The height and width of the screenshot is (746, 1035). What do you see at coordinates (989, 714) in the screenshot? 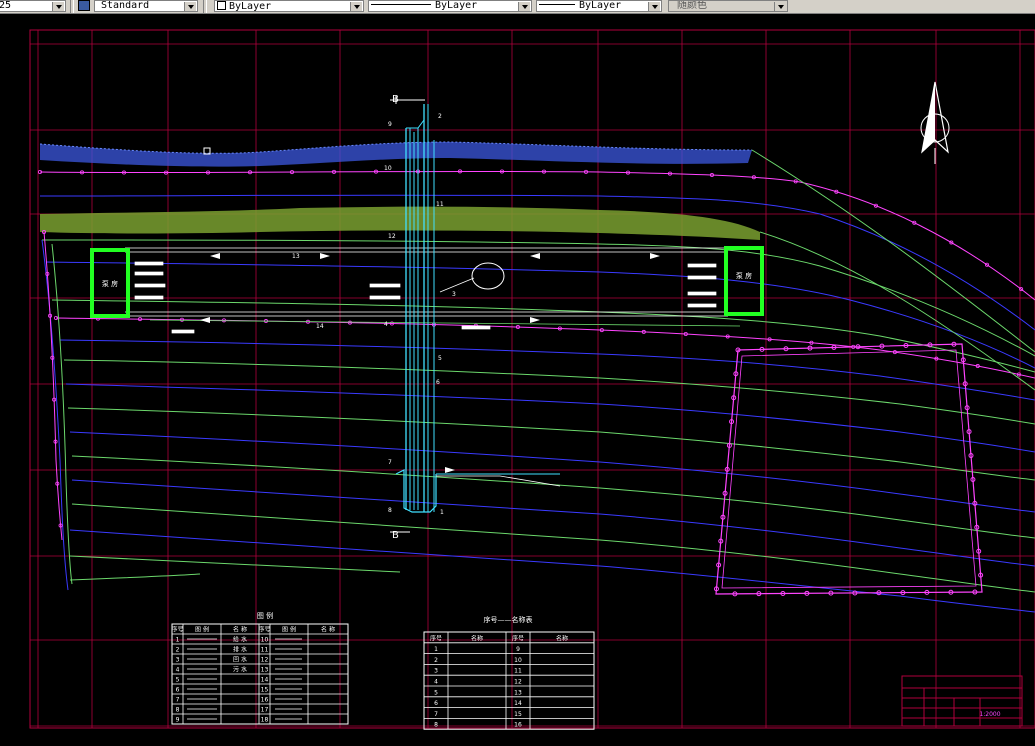
I see `title-block-scale: 1:2000` at bounding box center [989, 714].